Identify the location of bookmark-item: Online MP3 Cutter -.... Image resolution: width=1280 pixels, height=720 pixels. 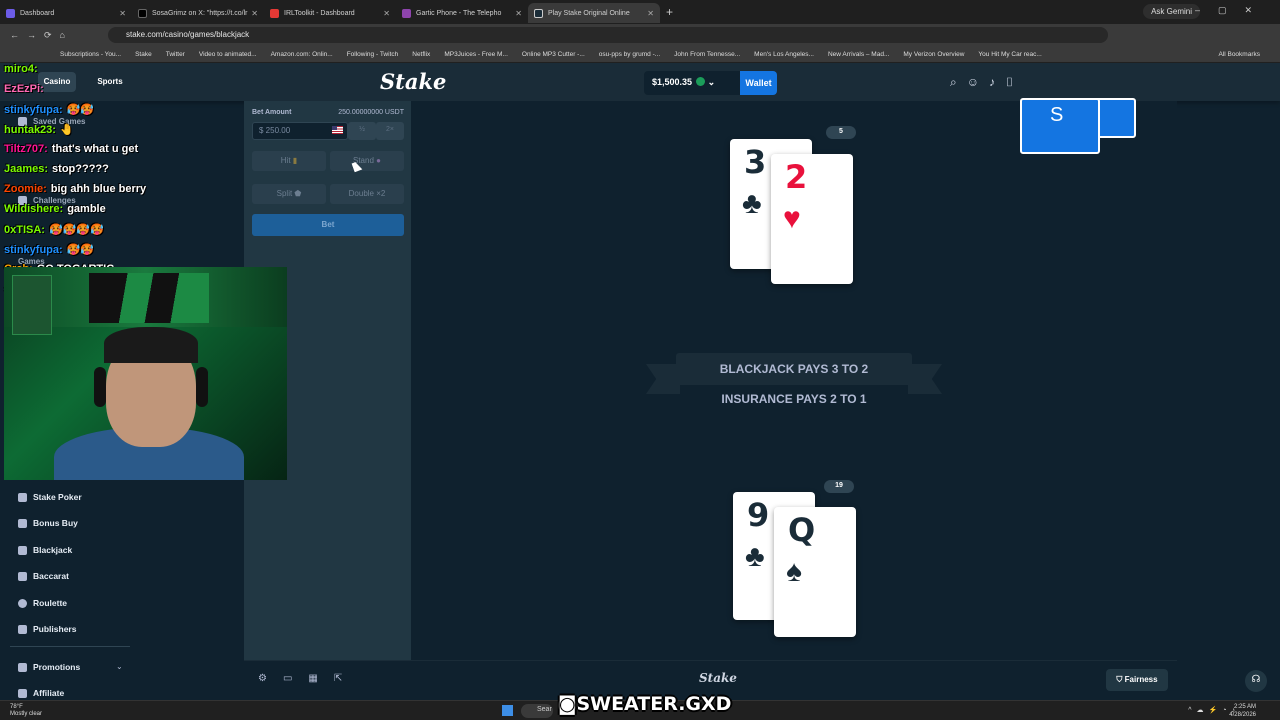
(553, 54).